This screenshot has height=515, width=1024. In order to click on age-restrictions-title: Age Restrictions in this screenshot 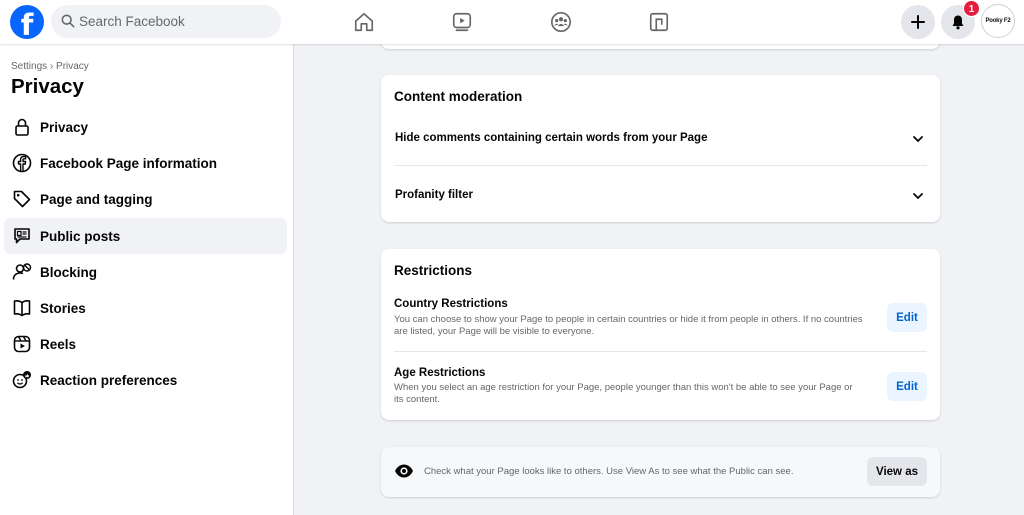, I will do `click(440, 373)`.